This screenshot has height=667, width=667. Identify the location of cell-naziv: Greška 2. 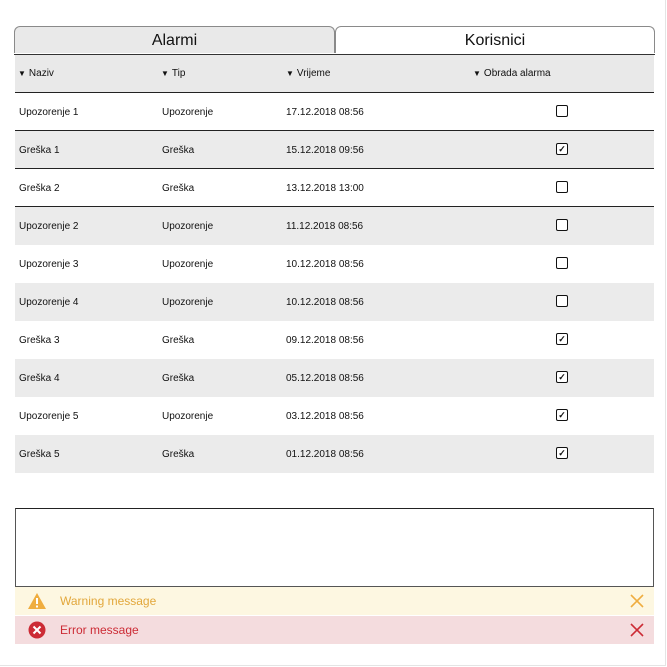
(39, 188).